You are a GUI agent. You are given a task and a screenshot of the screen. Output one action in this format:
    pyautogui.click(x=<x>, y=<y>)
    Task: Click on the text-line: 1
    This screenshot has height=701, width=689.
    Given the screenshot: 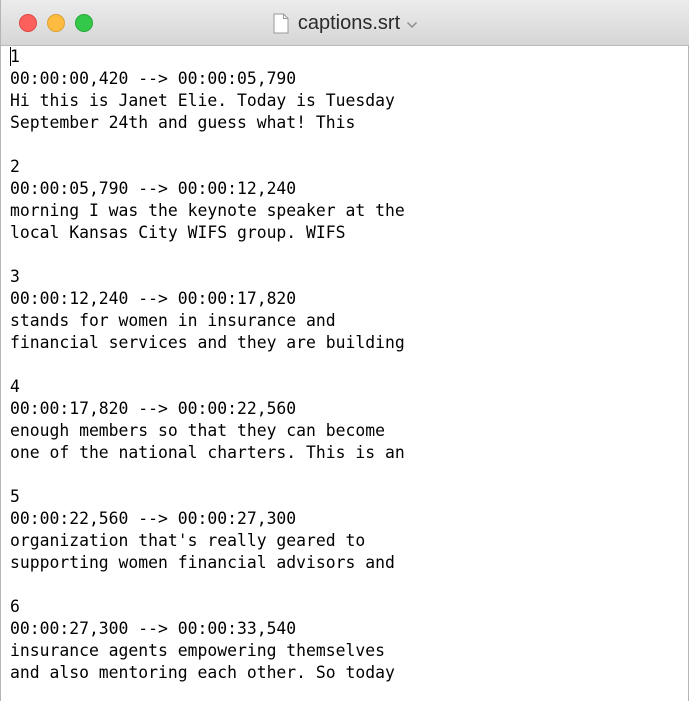 What is the action you would take?
    pyautogui.click(x=15, y=56)
    